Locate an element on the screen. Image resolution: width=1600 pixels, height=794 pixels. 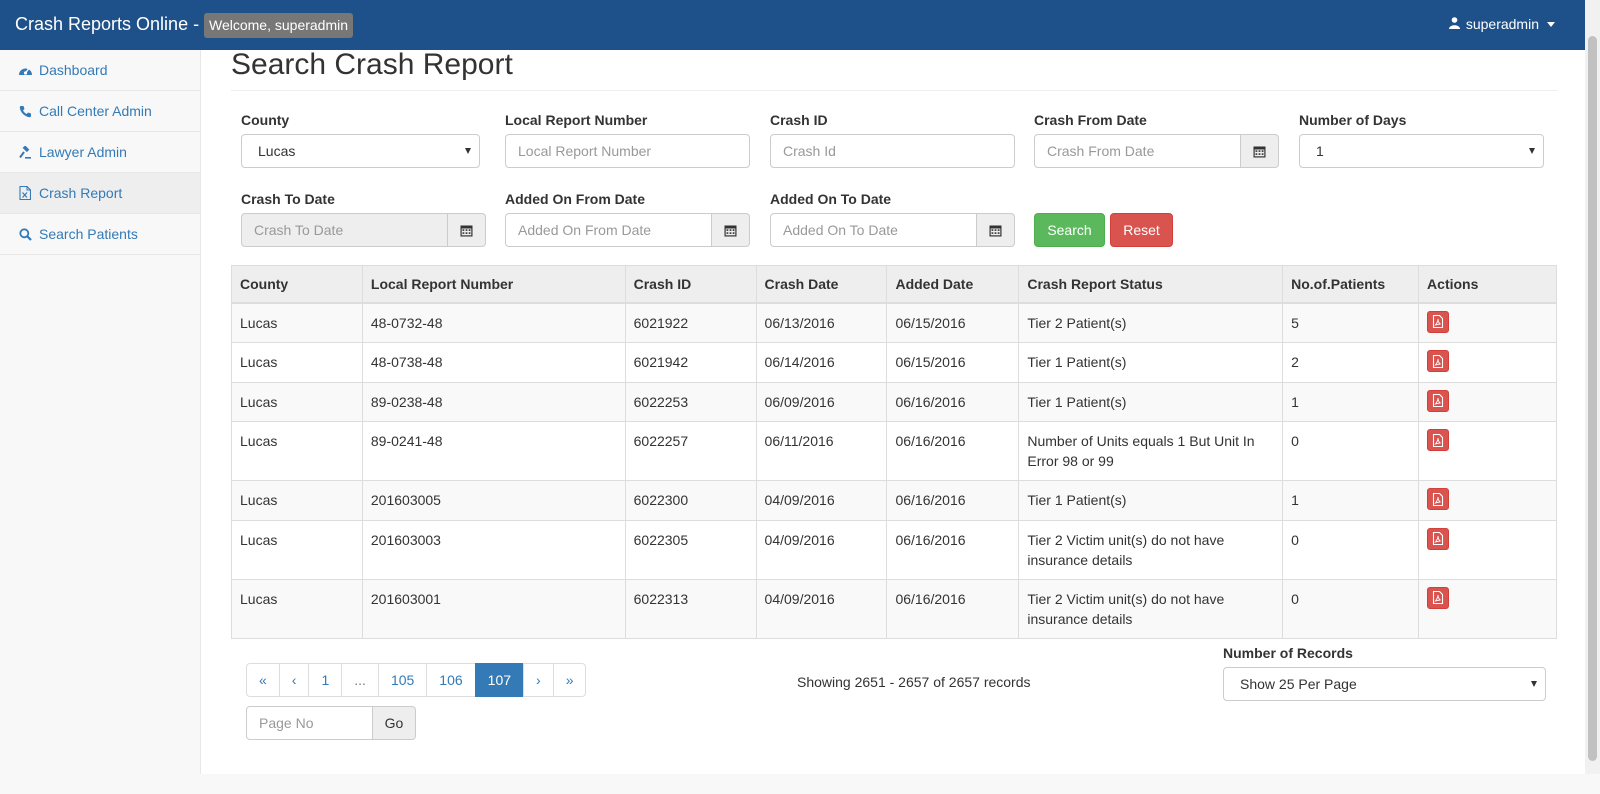
added-on-from-date-label: Added On From Date is located at coordinates (575, 199).